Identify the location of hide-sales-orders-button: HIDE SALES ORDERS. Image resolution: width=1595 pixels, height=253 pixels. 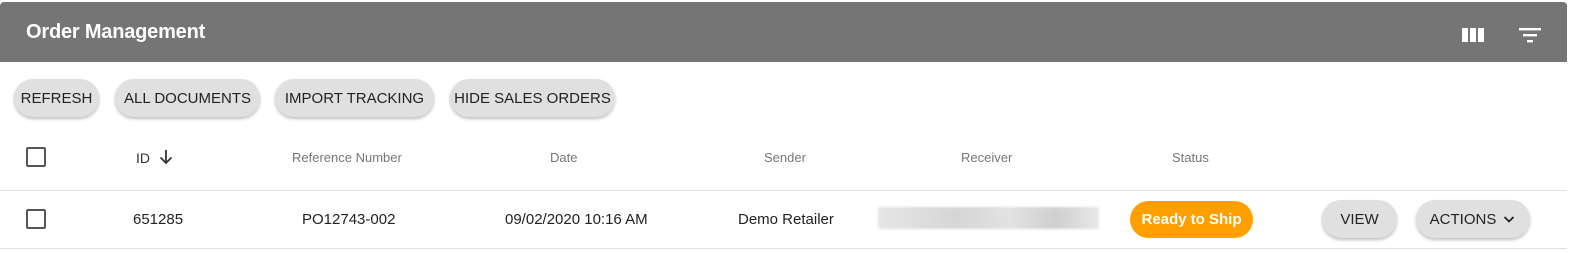
(532, 98).